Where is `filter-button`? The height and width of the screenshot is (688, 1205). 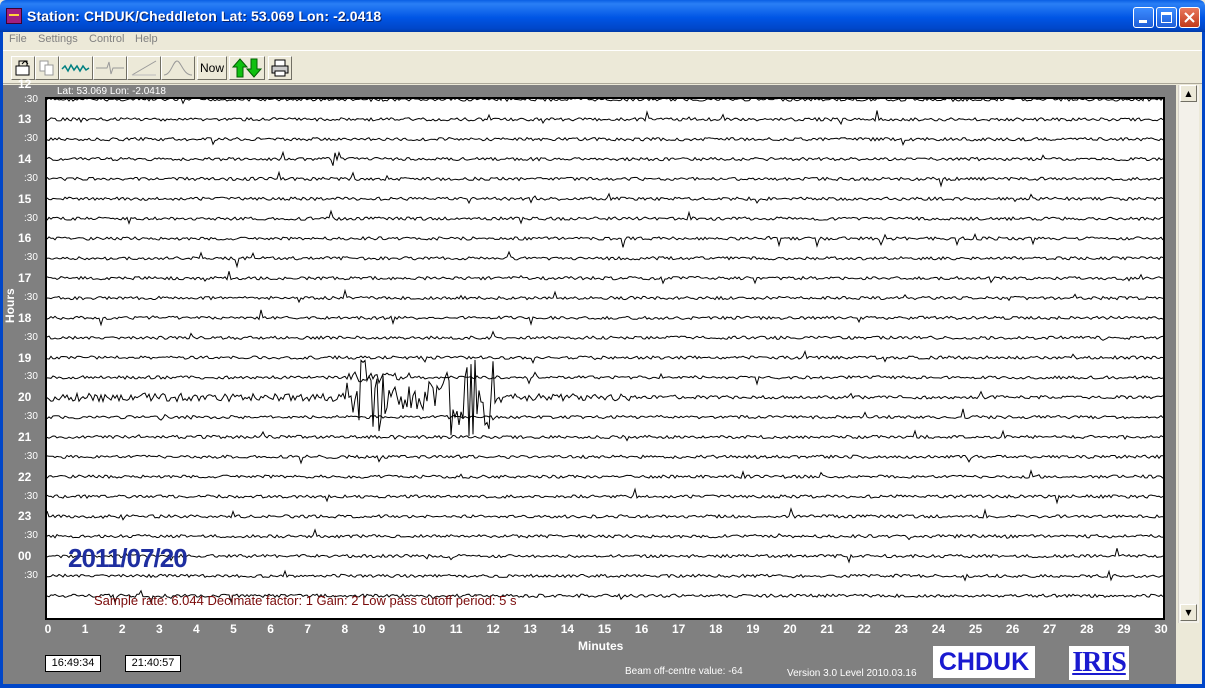 filter-button is located at coordinates (110, 68).